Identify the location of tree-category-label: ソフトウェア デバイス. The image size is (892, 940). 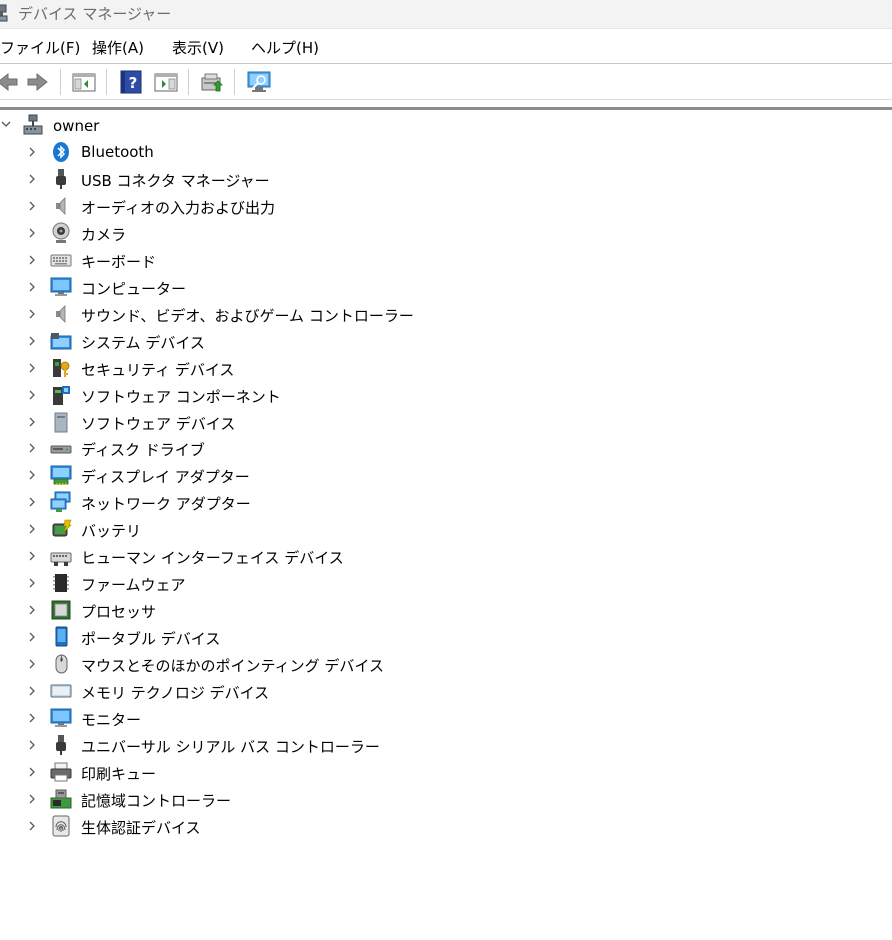
(158, 423).